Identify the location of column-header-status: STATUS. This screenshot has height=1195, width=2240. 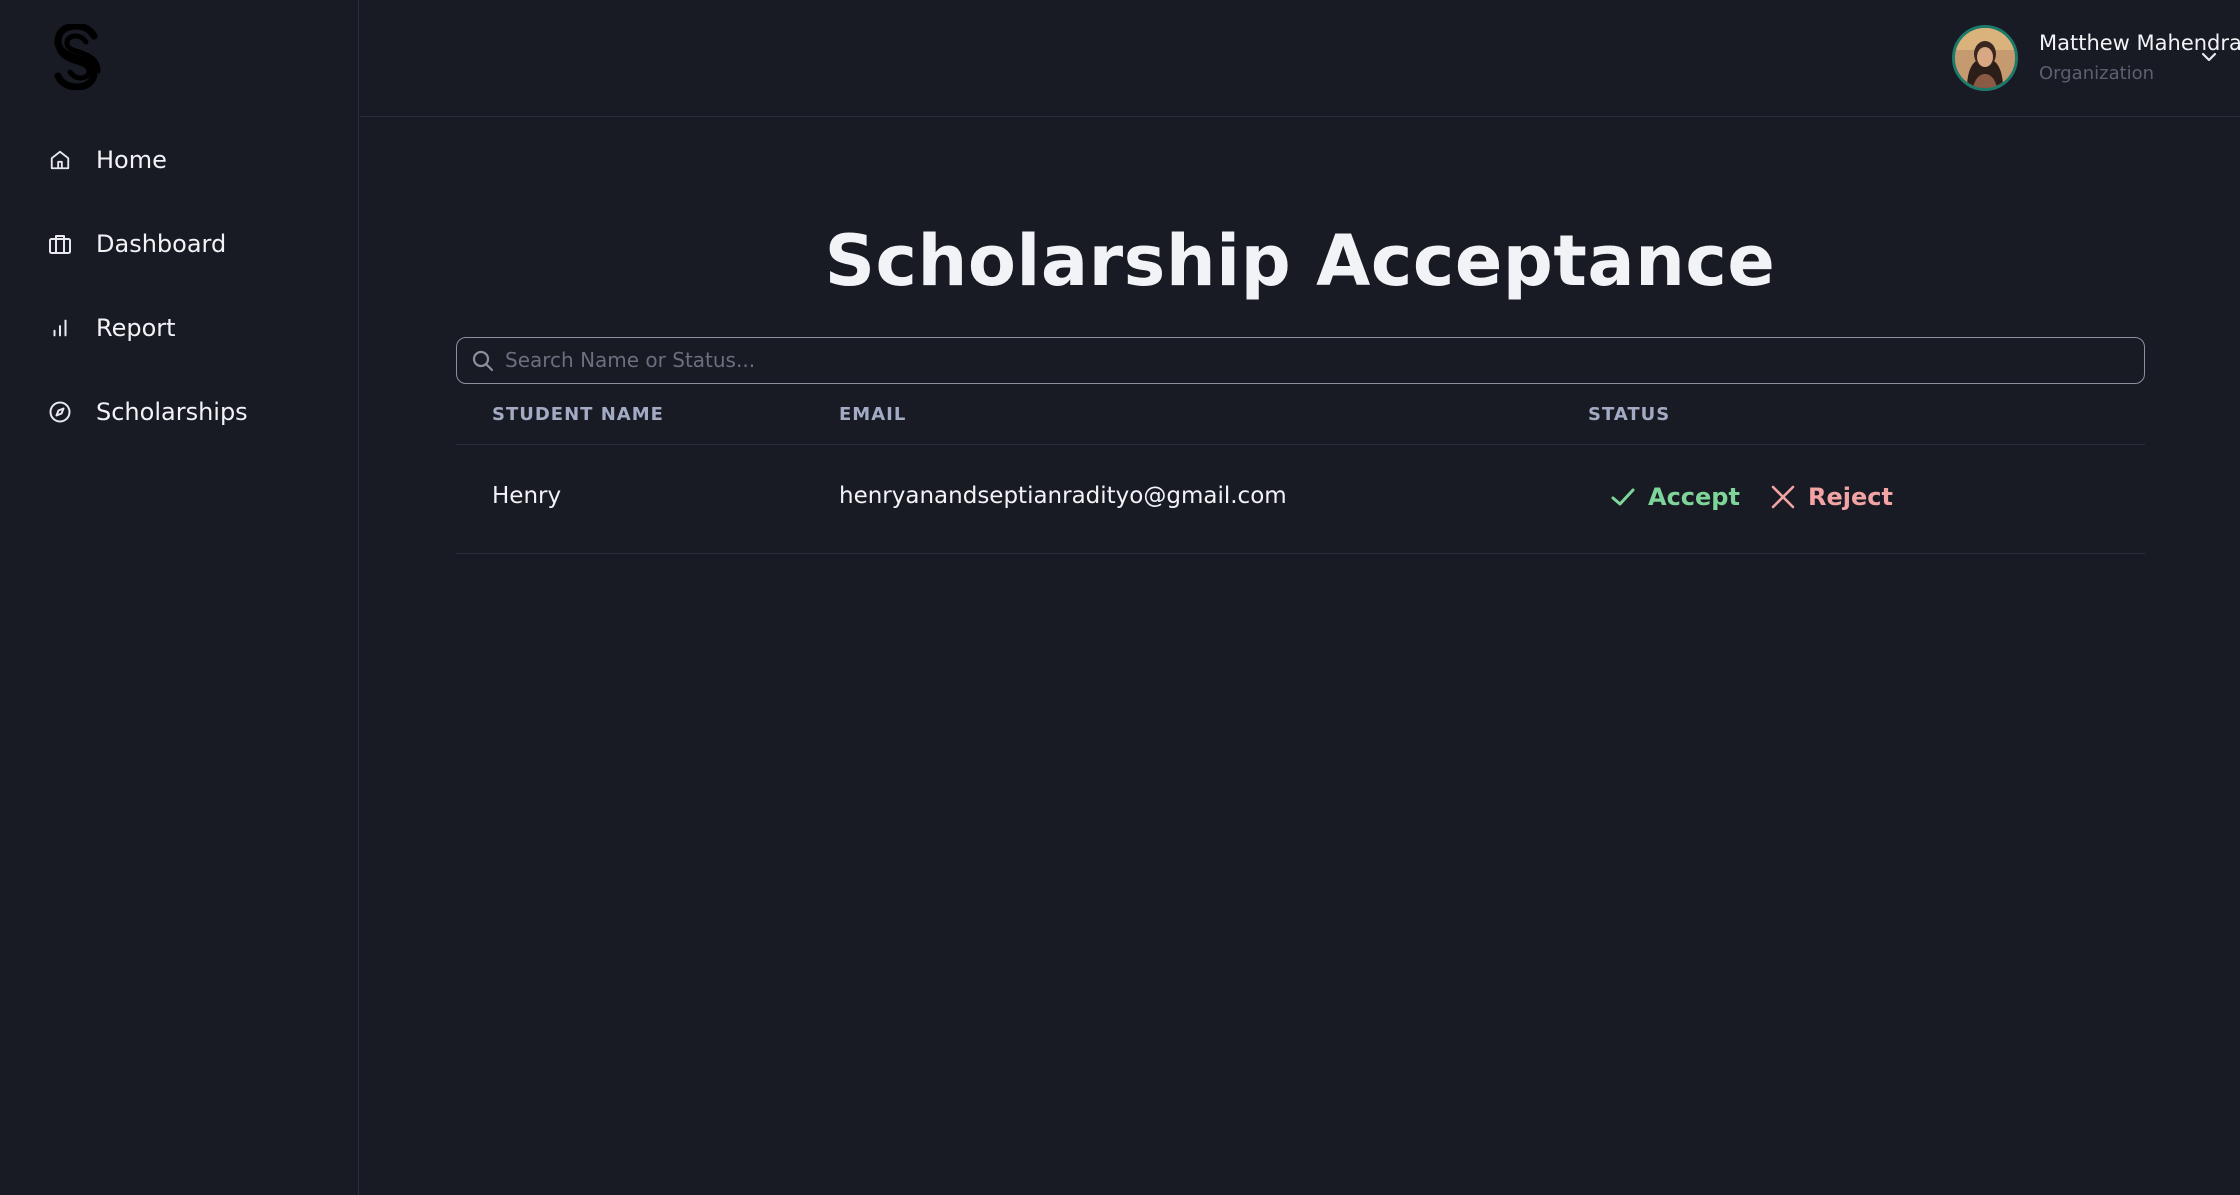
(1629, 414).